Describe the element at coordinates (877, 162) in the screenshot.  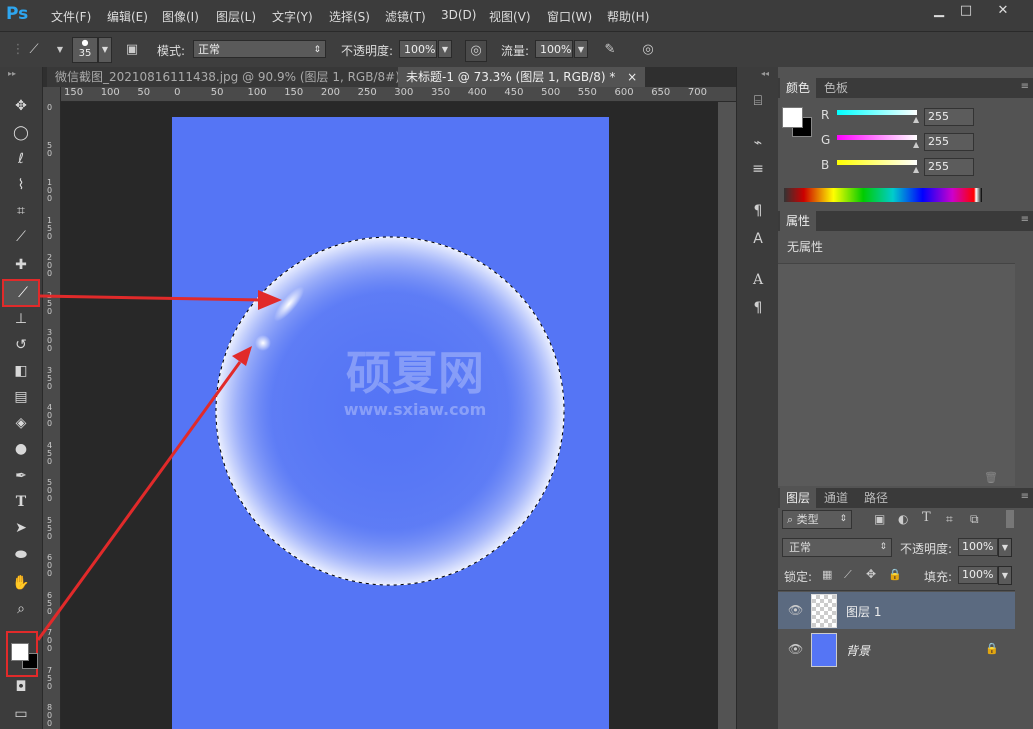
I see `blue-slider` at that location.